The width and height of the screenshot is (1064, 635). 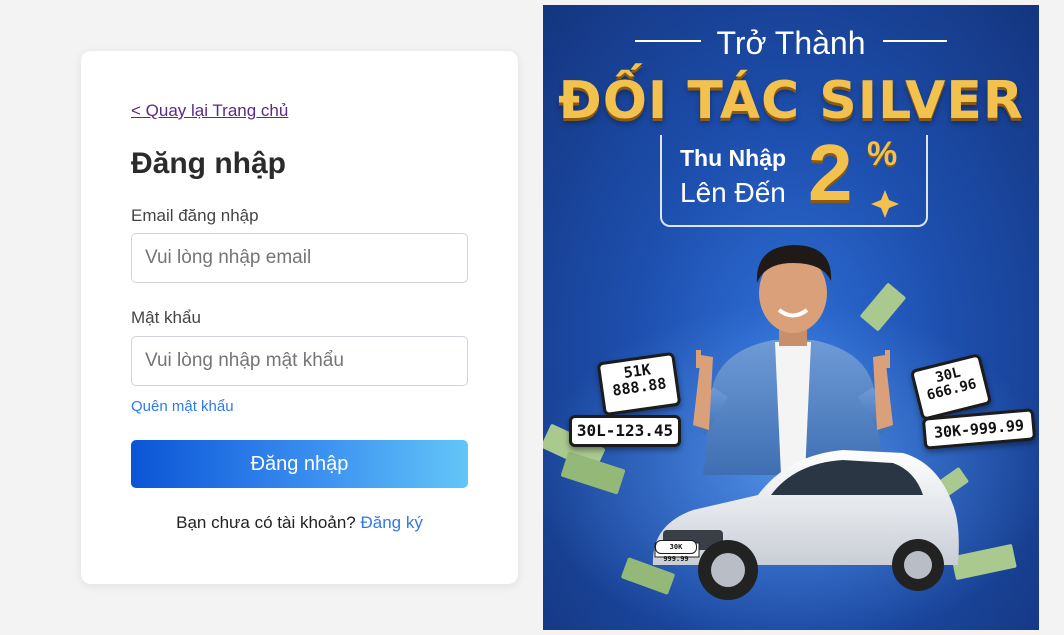 I want to click on back-to-home-link: < Quay lại Trang chủ, so click(x=209, y=111).